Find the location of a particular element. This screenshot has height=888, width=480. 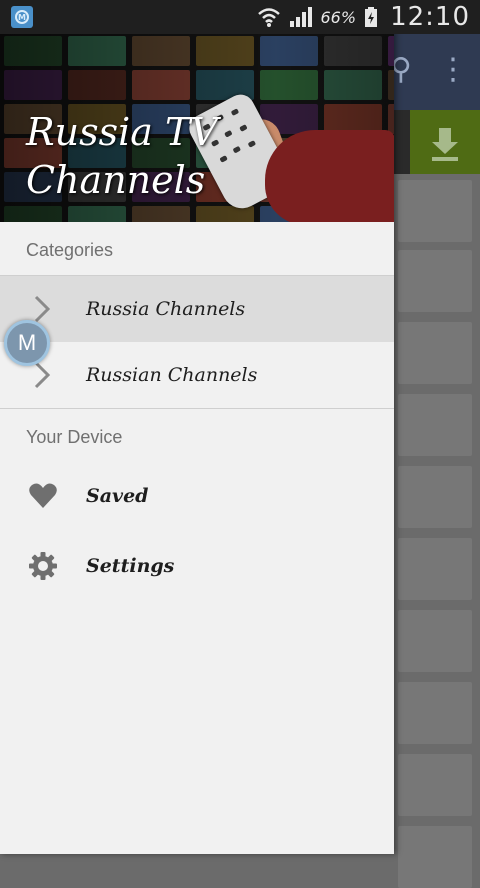

nav-item-settings: Settings is located at coordinates (197, 566).